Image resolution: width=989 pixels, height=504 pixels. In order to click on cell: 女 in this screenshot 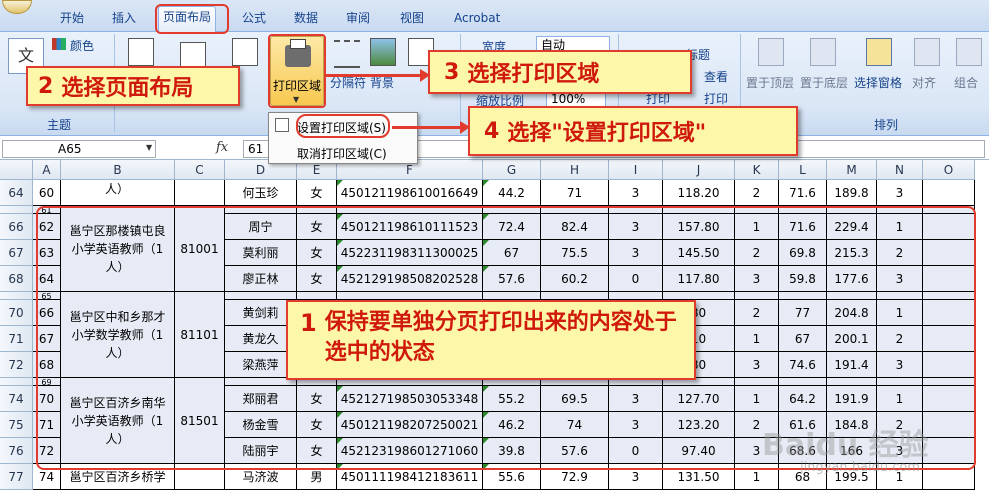, I will do `click(317, 193)`.